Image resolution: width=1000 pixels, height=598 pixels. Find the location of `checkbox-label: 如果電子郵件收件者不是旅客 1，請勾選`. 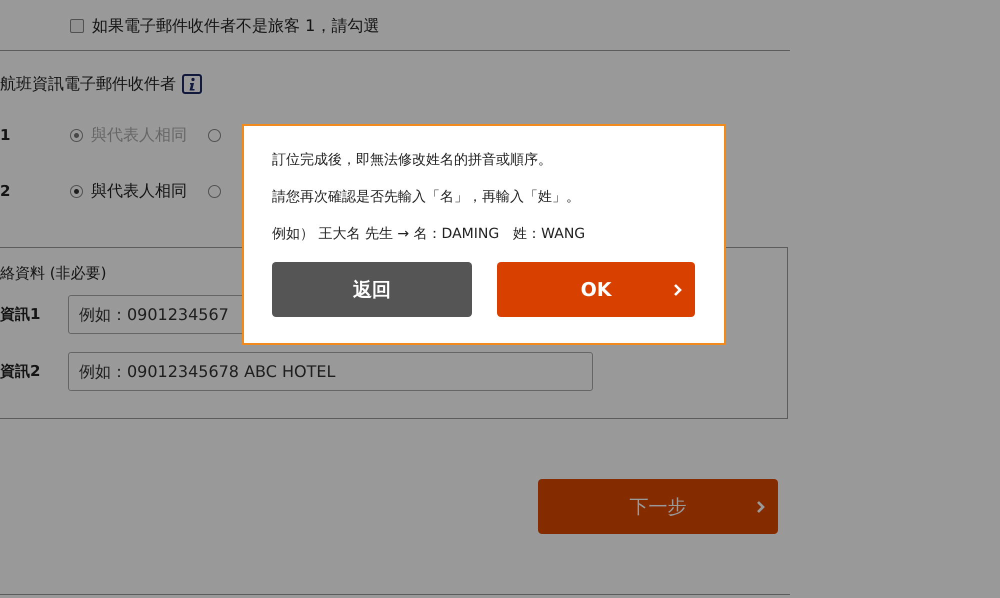

checkbox-label: 如果電子郵件收件者不是旅客 1，請勾選 is located at coordinates (236, 26).